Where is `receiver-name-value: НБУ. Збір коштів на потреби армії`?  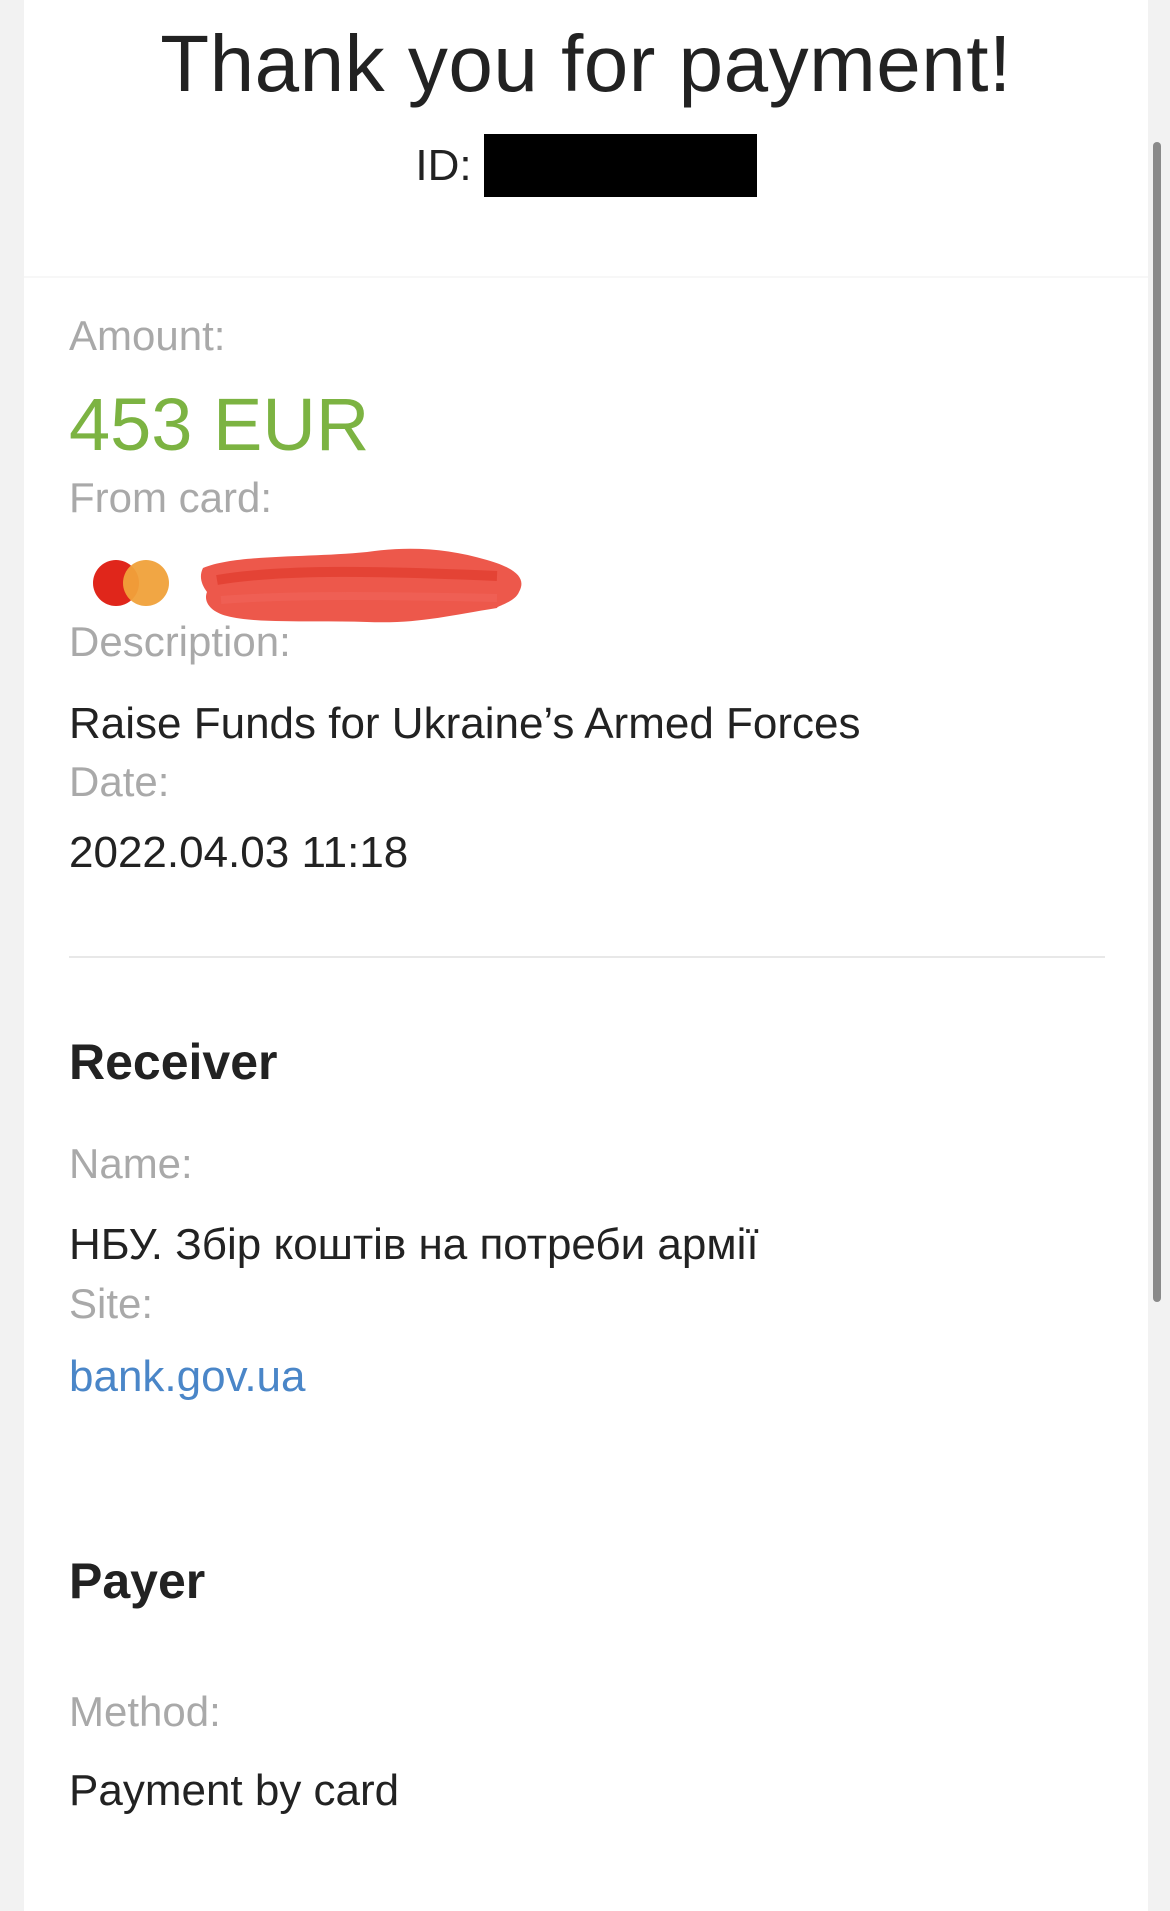
receiver-name-value: НБУ. Збір коштів на потреби армії is located at coordinates (414, 1244).